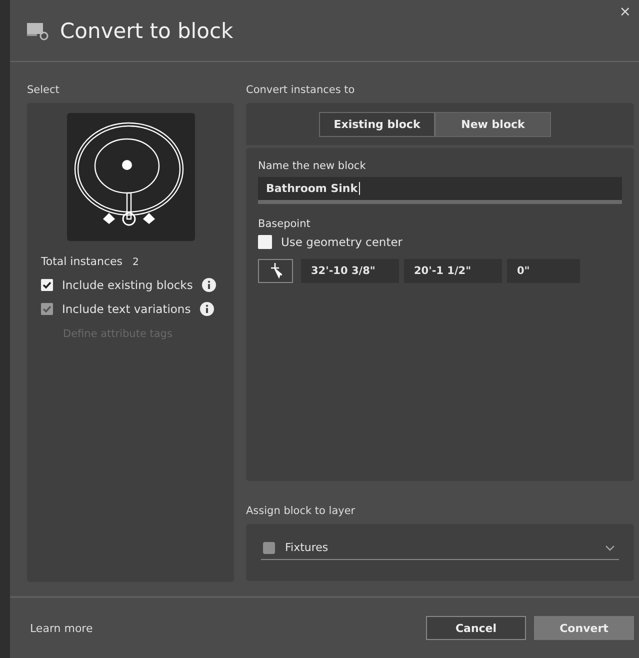 This screenshot has width=639, height=658. What do you see at coordinates (312, 166) in the screenshot?
I see `field-label: Name the new block` at bounding box center [312, 166].